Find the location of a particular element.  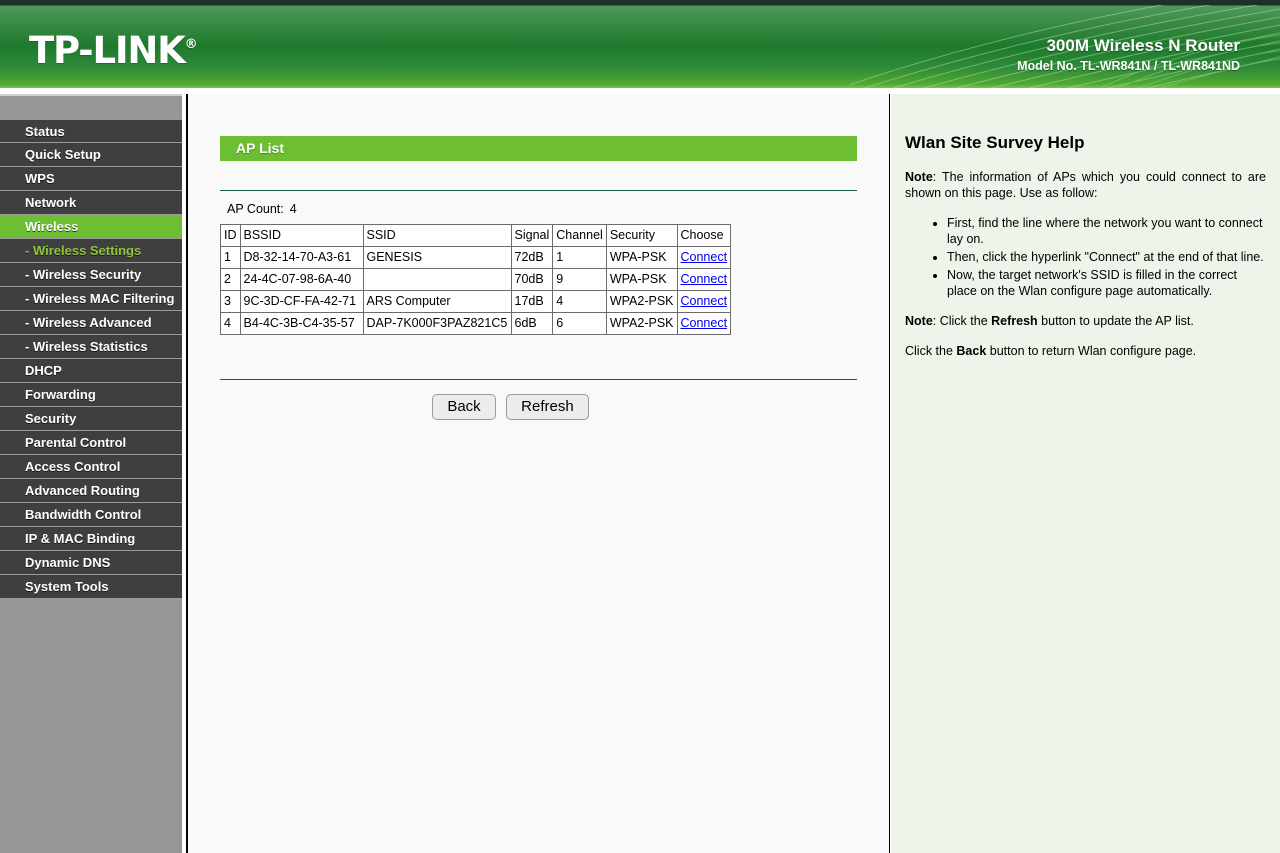

ap-bssid: 9C-3D-CF-FA-42-71 is located at coordinates (301, 301).